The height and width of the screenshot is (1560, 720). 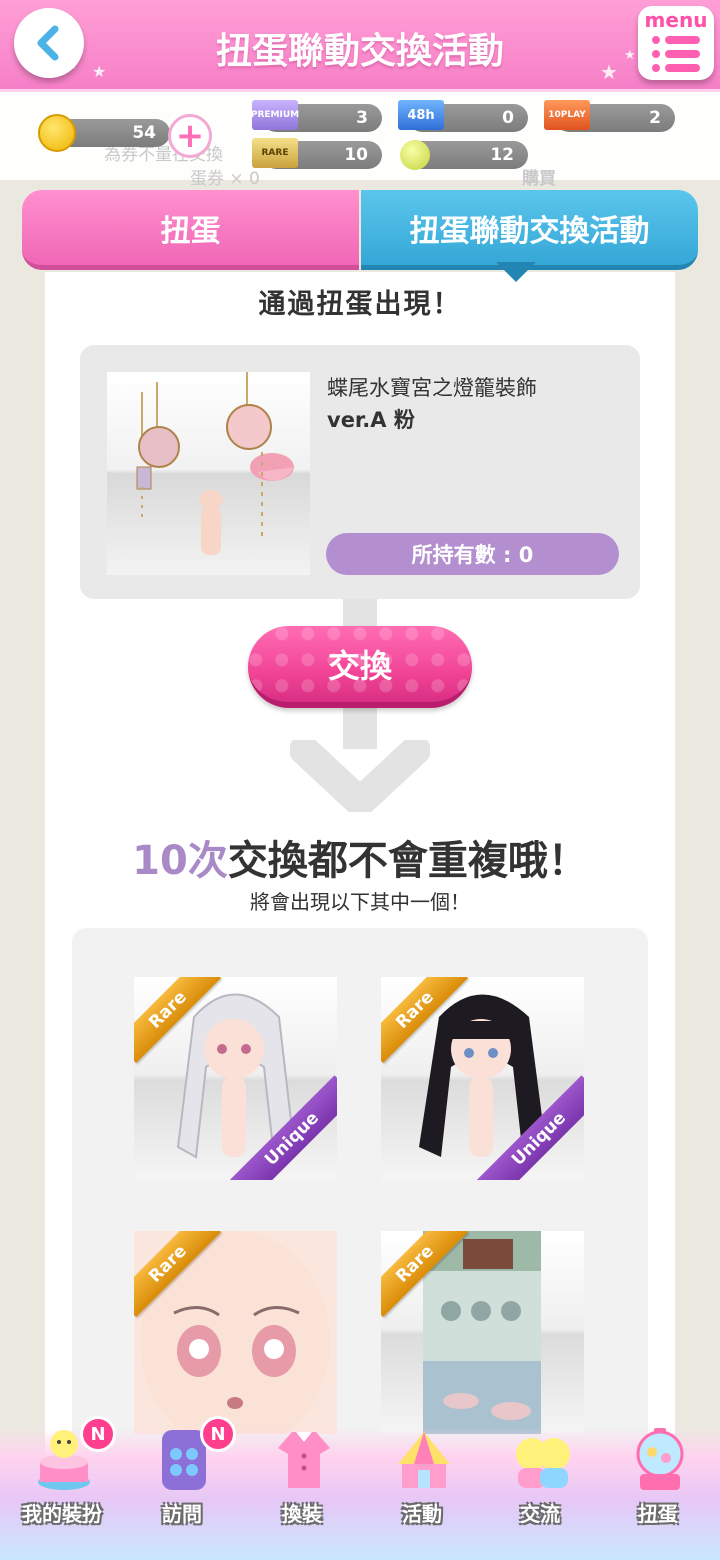 I want to click on nav-label: 訪問, so click(x=182, y=1514).